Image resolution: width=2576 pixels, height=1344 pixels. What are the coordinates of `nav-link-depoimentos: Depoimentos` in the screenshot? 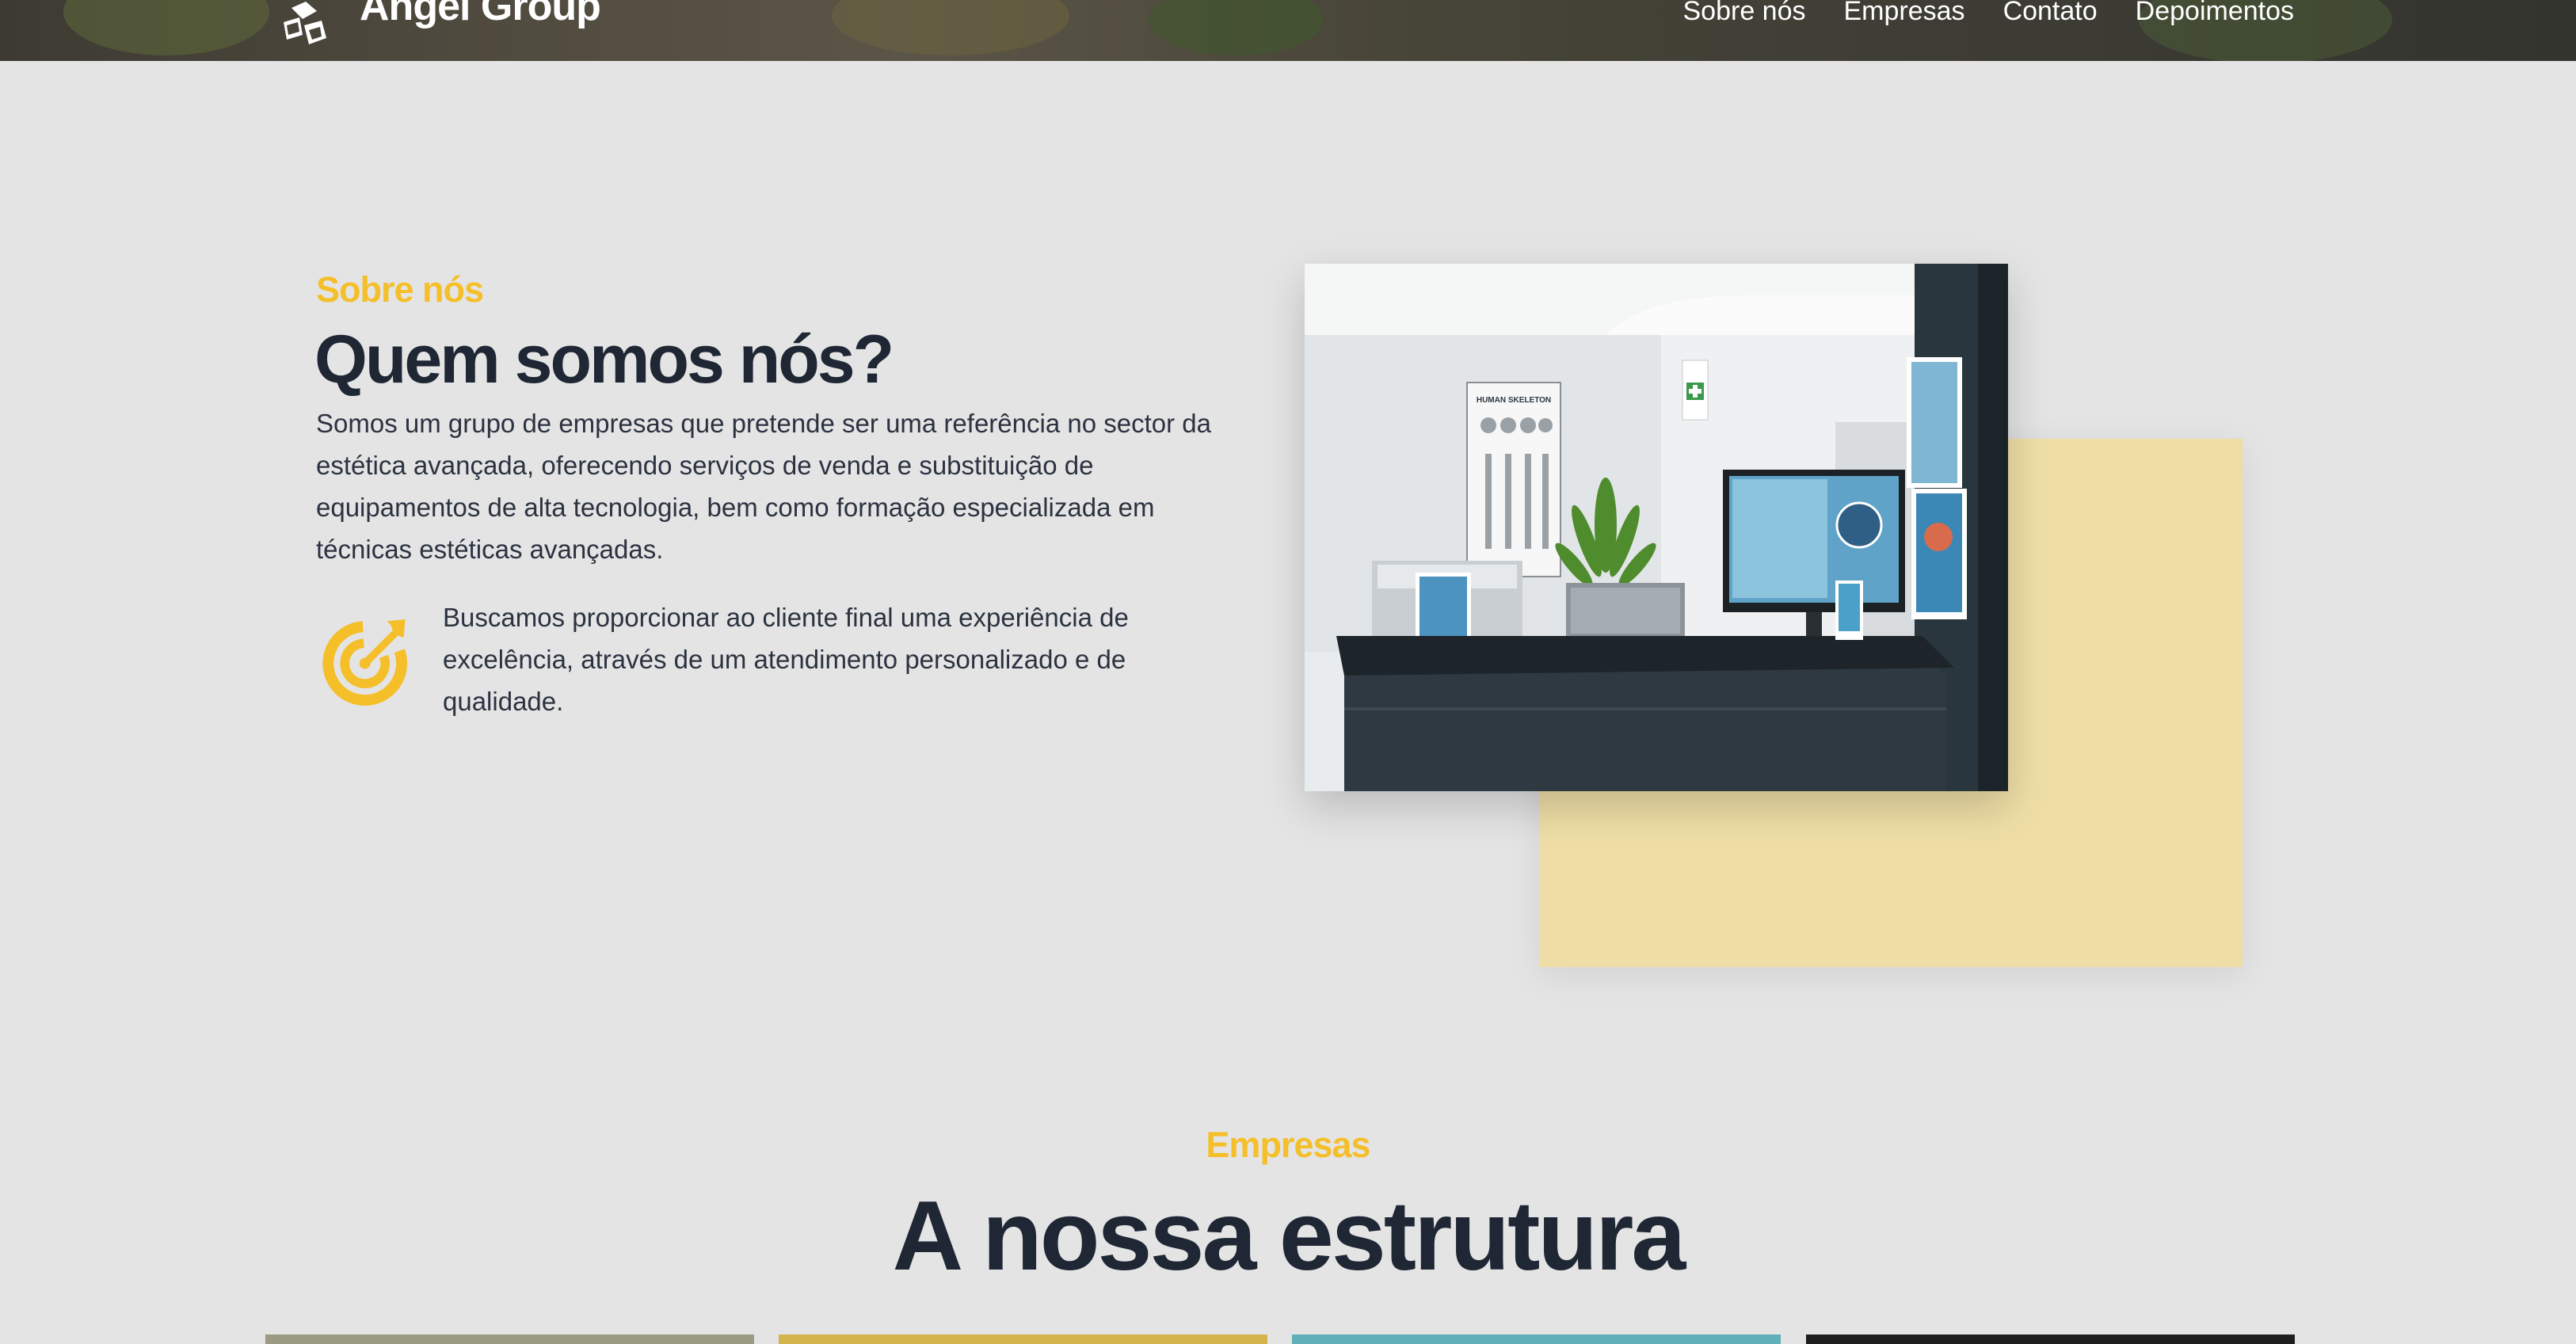 It's located at (2215, 15).